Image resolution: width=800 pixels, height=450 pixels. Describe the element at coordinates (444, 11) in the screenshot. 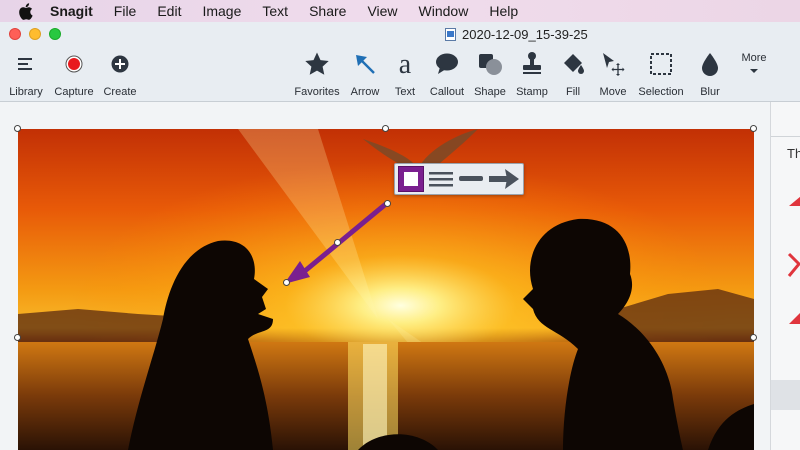

I see `menu-window: Window` at that location.